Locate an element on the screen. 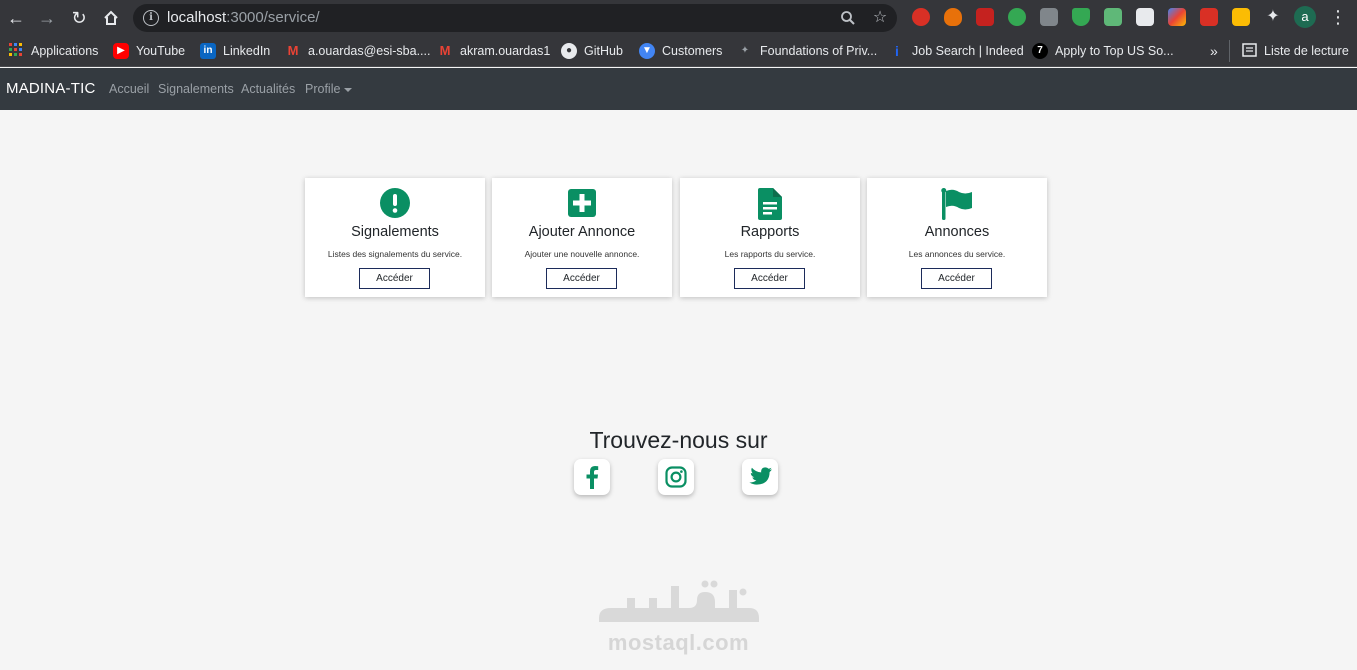  facebook-icon is located at coordinates (592, 477).